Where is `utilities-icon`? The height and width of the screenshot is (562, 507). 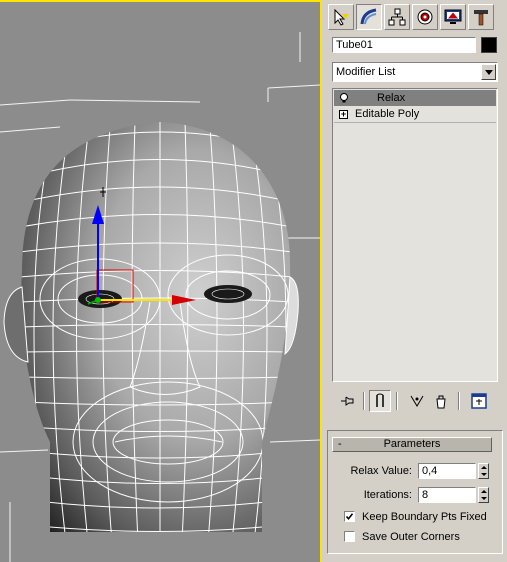 utilities-icon is located at coordinates (481, 18).